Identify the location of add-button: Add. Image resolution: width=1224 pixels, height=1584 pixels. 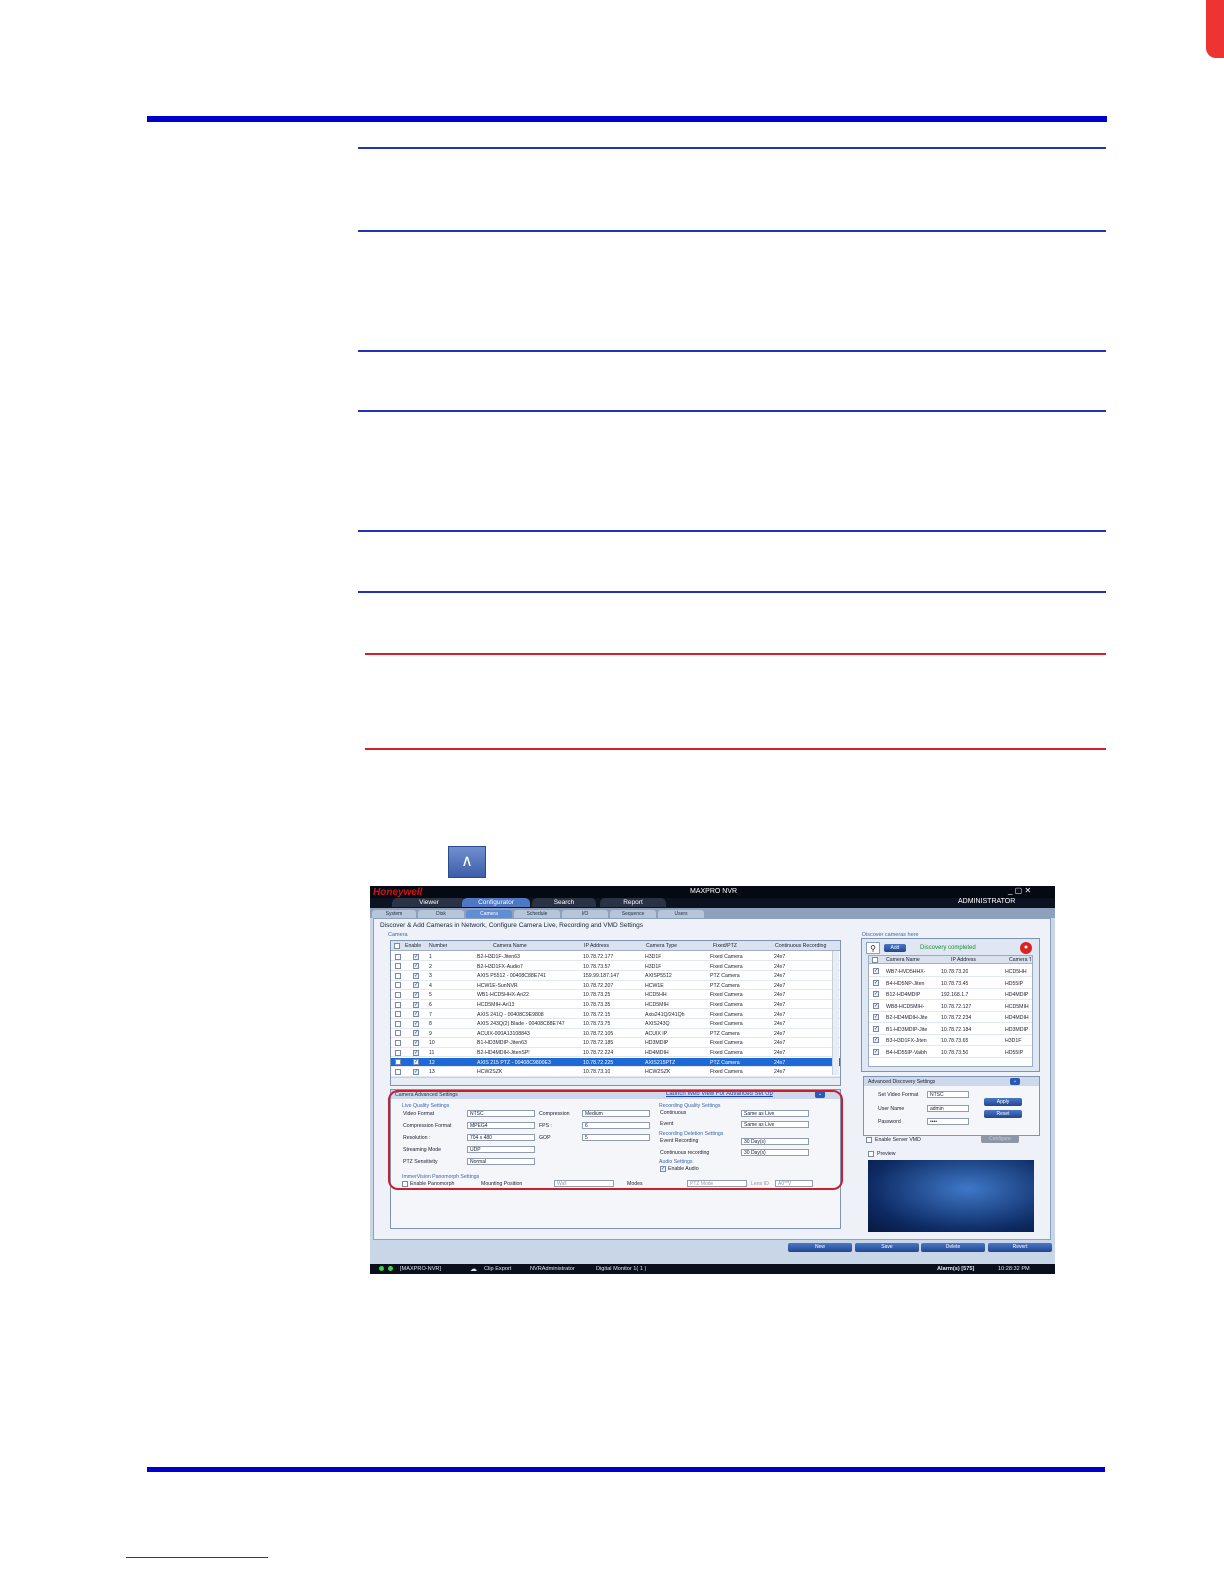
(895, 948).